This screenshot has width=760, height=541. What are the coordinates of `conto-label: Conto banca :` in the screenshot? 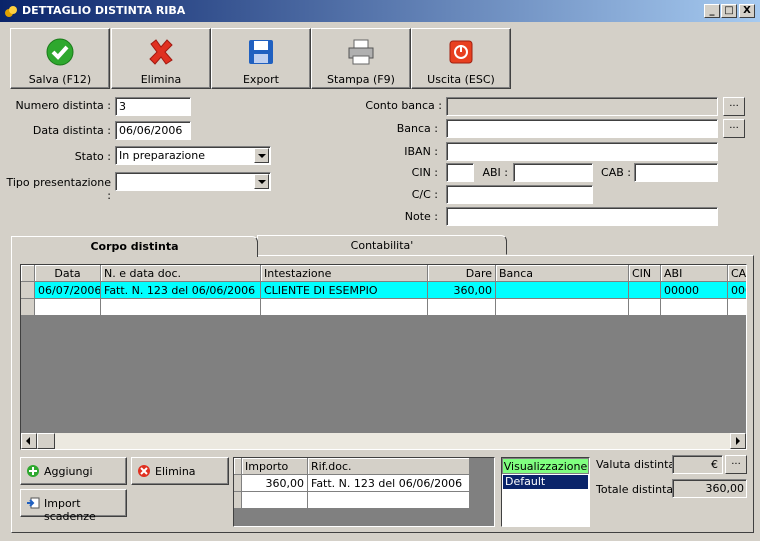 It's located at (403, 105).